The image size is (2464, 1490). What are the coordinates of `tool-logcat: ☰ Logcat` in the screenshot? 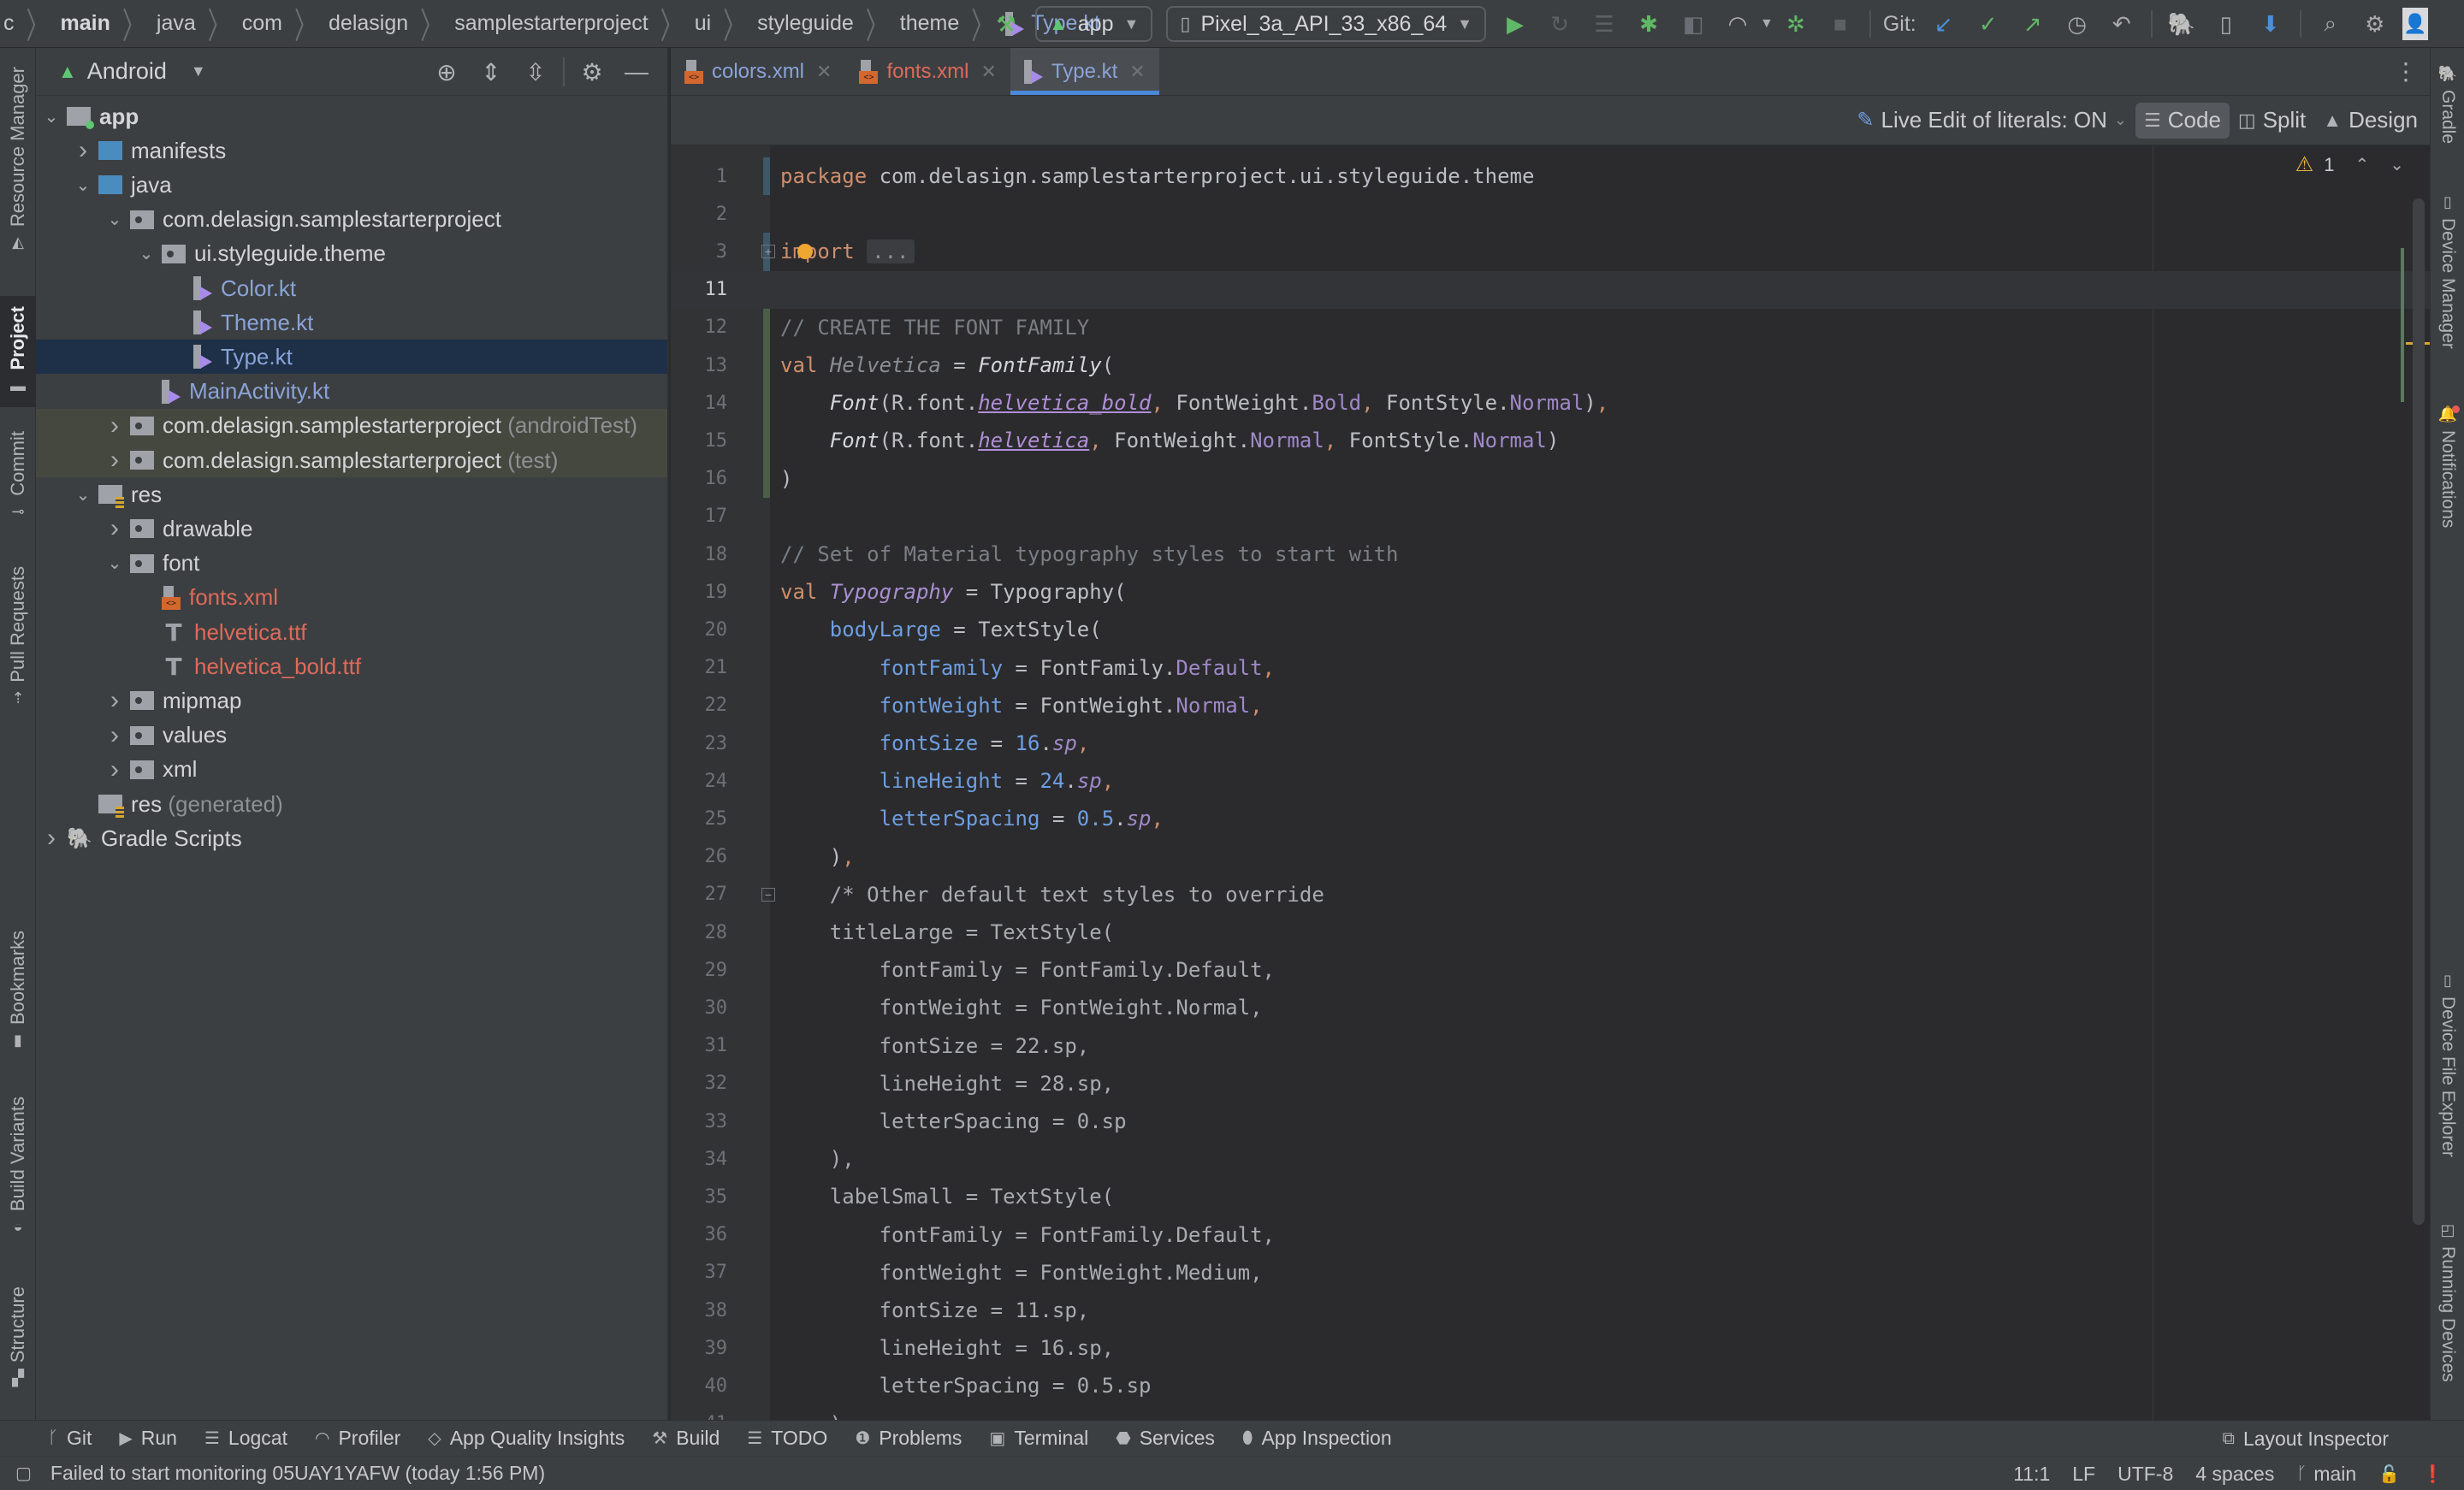 It's located at (245, 1439).